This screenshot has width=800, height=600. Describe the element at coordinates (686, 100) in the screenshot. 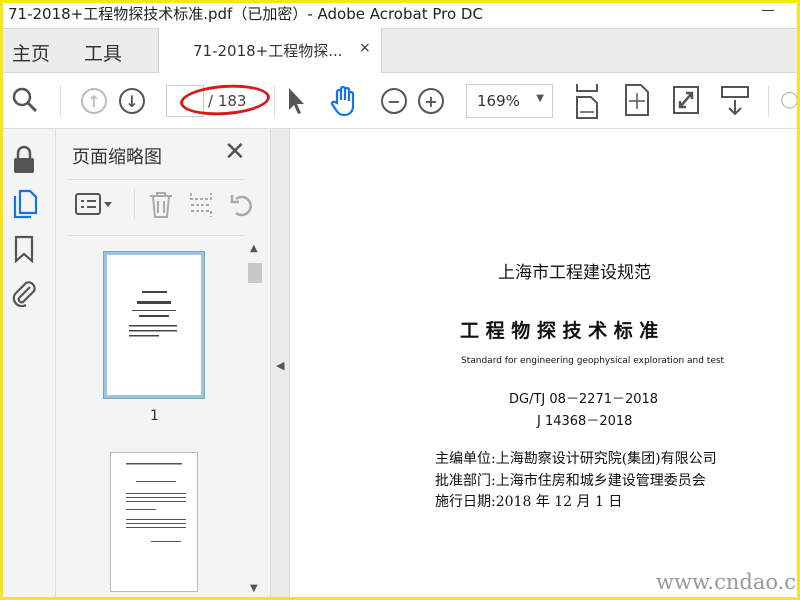

I see `full-screen-icon` at that location.